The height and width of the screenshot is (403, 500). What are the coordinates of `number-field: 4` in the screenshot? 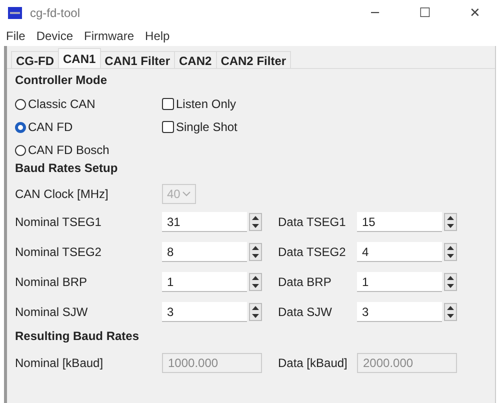 It's located at (399, 252).